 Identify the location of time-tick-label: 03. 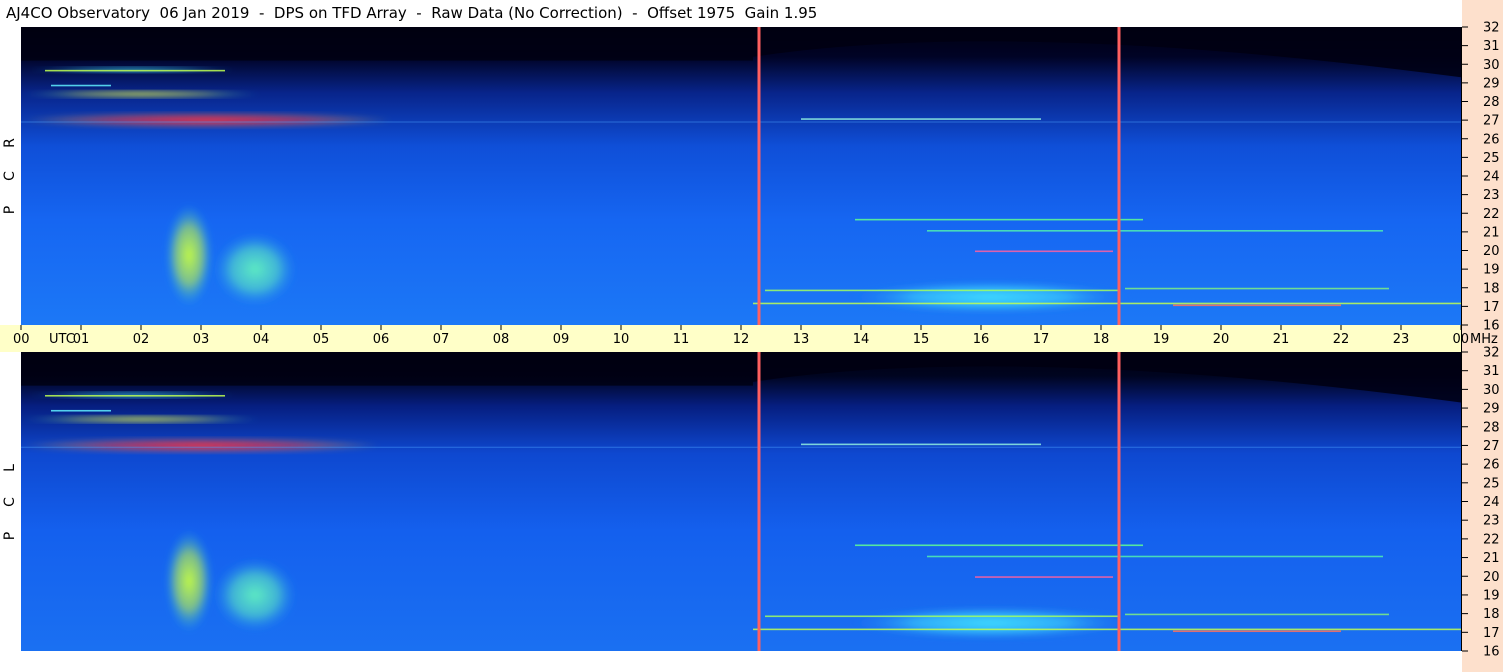
(201, 339).